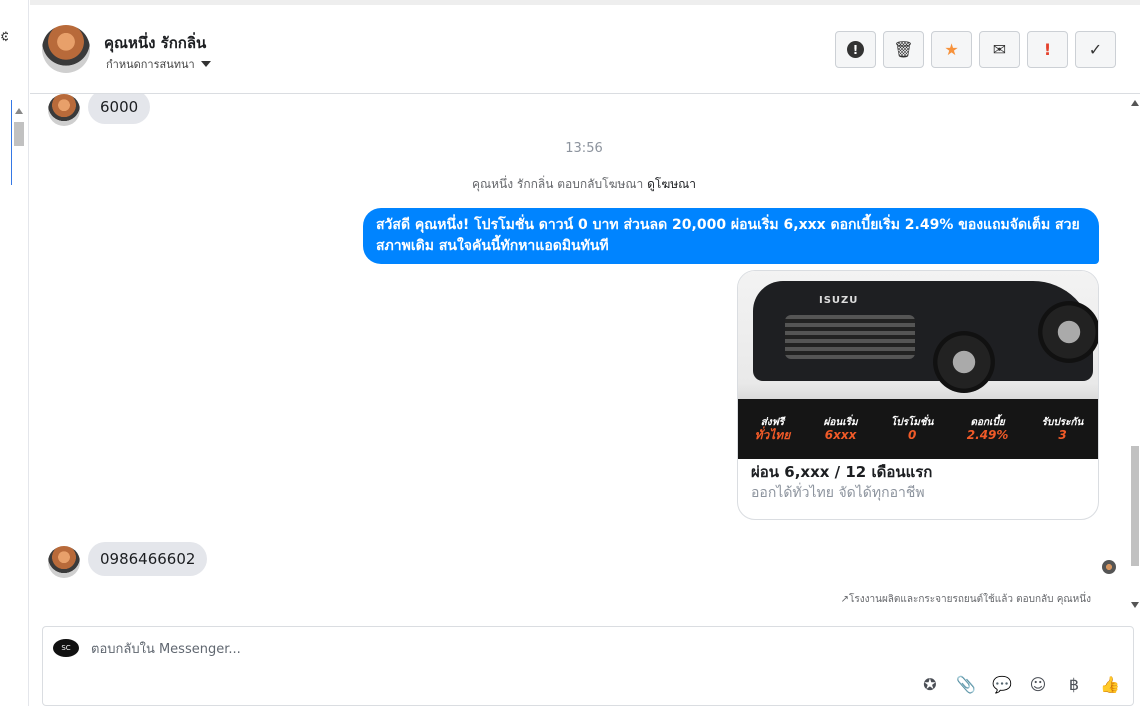  I want to click on promo-value: 0, so click(912, 435).